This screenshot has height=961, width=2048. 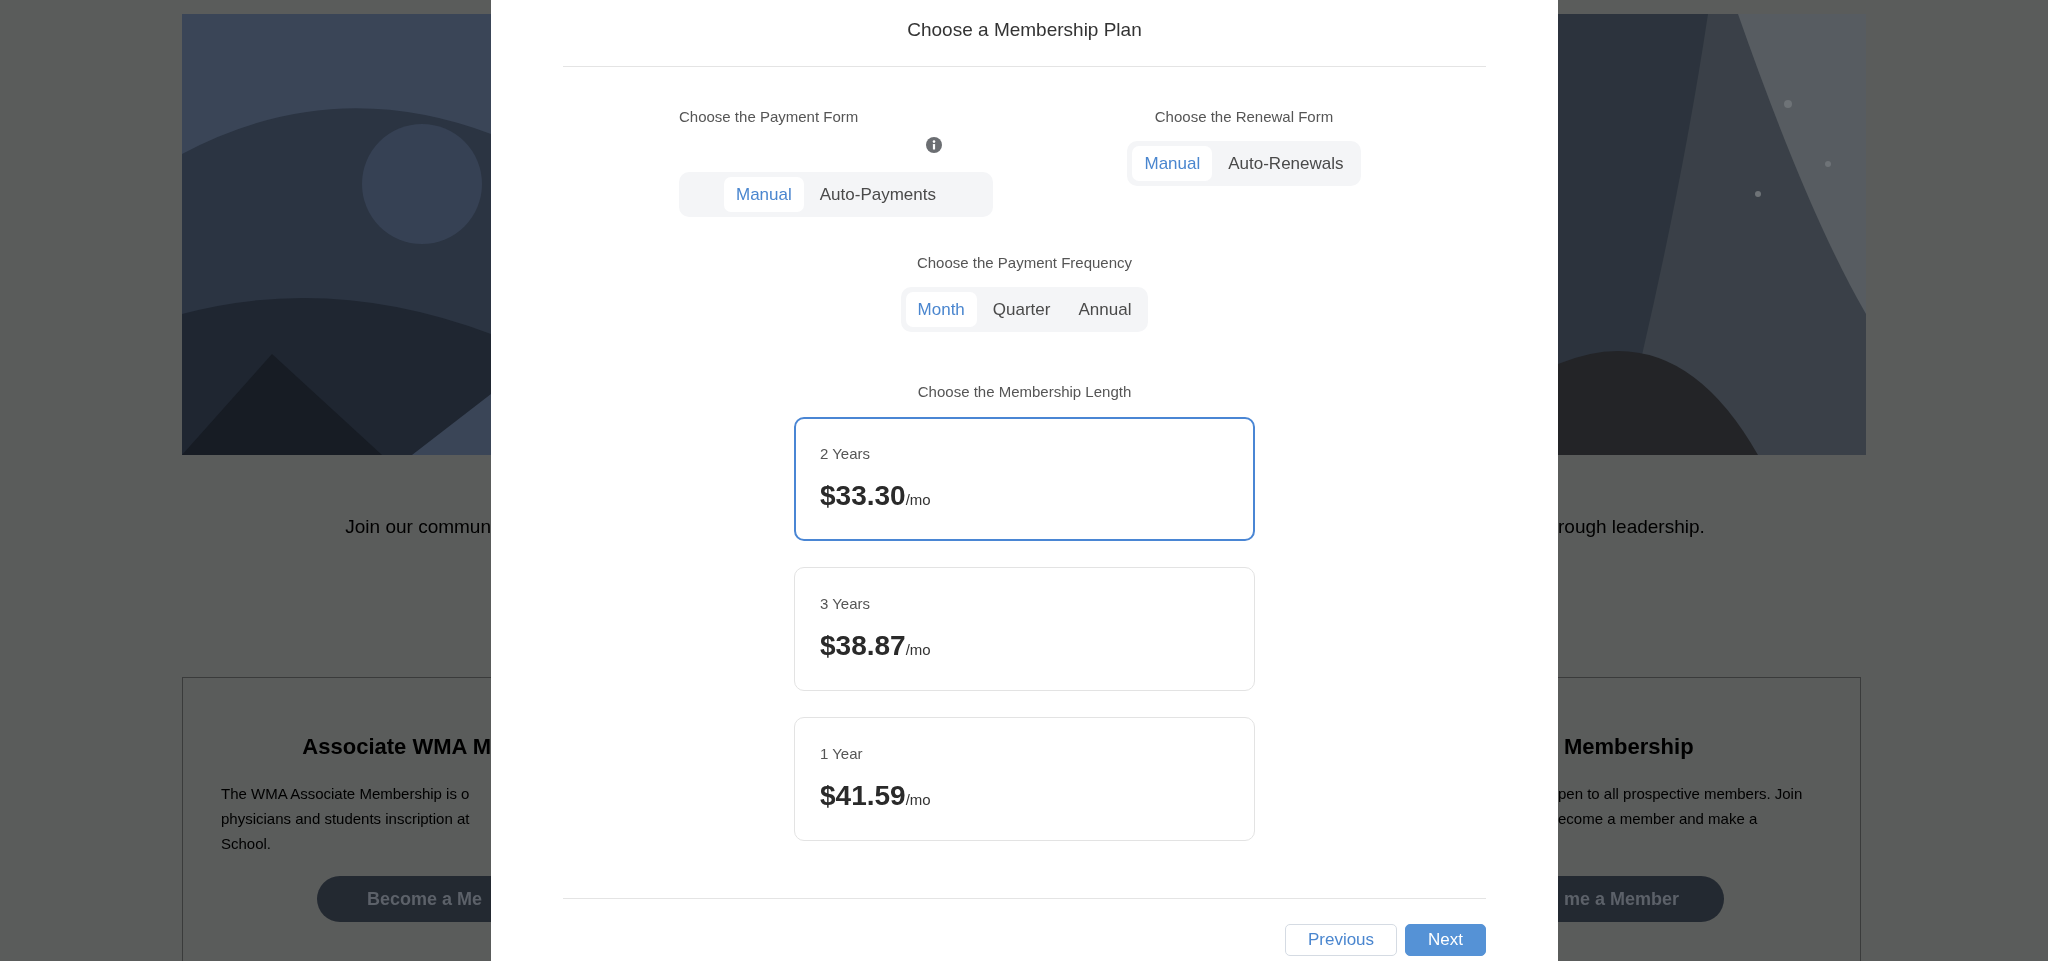 What do you see at coordinates (1021, 309) in the screenshot?
I see `segment-option: Quarter` at bounding box center [1021, 309].